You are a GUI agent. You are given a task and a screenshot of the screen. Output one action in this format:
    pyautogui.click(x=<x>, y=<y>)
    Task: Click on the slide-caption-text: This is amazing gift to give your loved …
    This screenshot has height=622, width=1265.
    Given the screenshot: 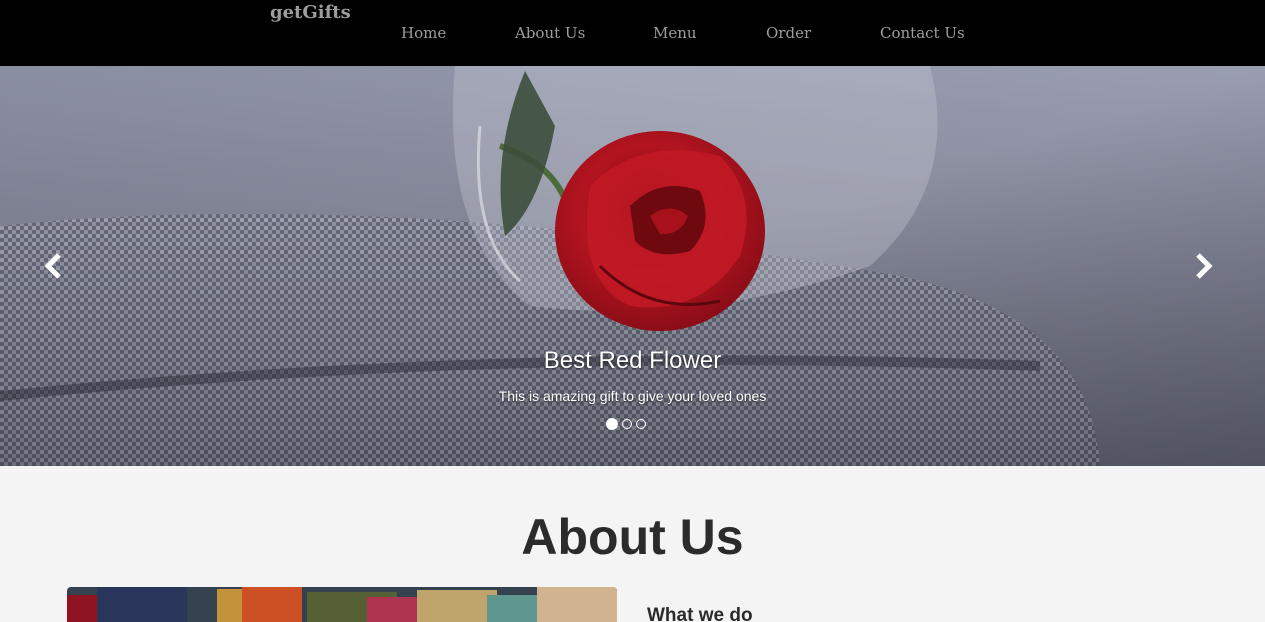 What is the action you would take?
    pyautogui.click(x=632, y=396)
    